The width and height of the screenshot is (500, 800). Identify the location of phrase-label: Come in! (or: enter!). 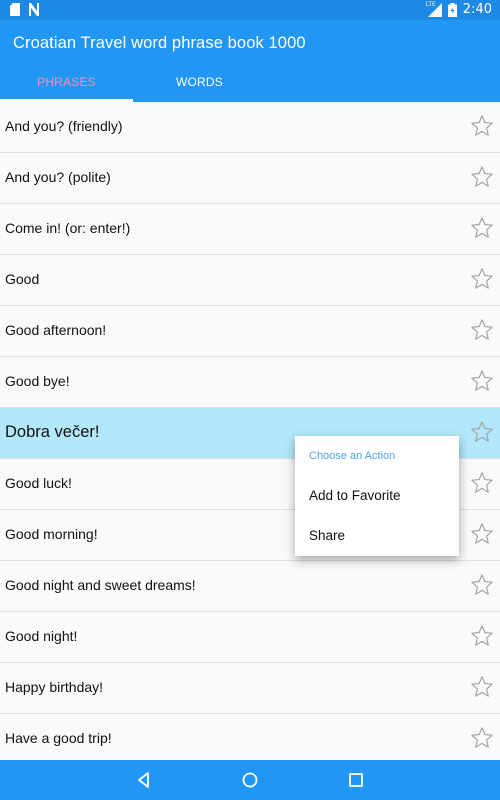
(68, 228).